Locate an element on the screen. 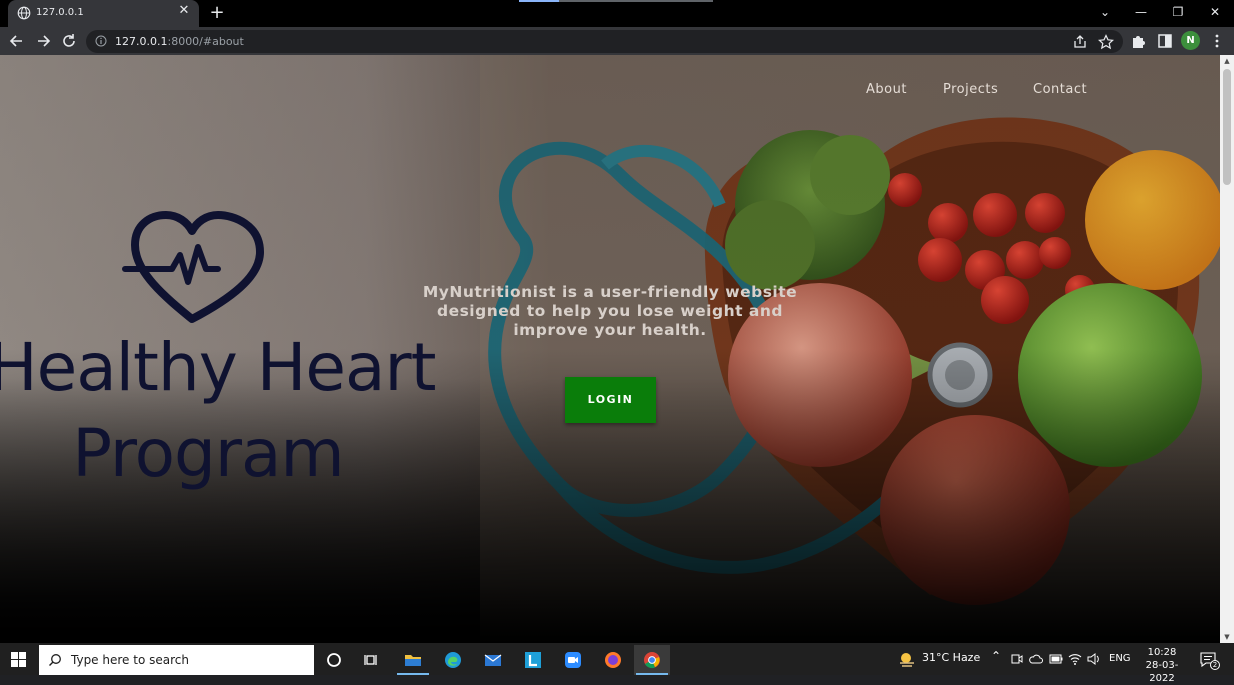 The height and width of the screenshot is (685, 1234). chrome-icon is located at coordinates (652, 660).